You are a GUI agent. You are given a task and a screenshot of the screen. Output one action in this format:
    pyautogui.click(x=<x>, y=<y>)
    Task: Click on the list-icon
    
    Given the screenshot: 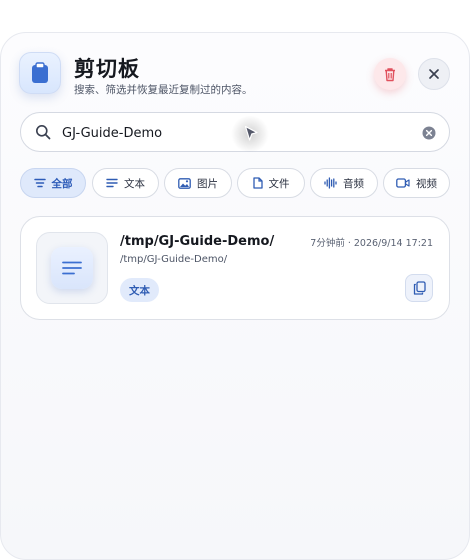 What is the action you would take?
    pyautogui.click(x=39, y=183)
    